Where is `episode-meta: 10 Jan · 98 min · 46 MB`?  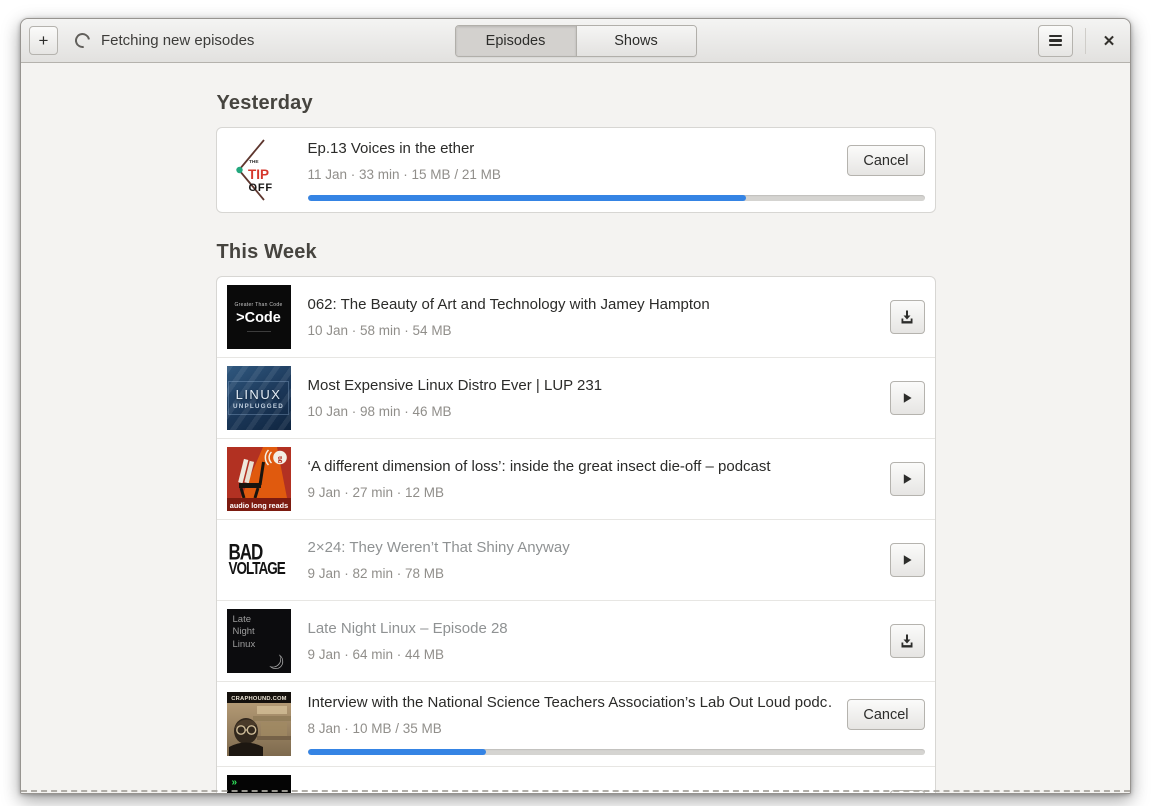 episode-meta: 10 Jan · 98 min · 46 MB is located at coordinates (379, 411).